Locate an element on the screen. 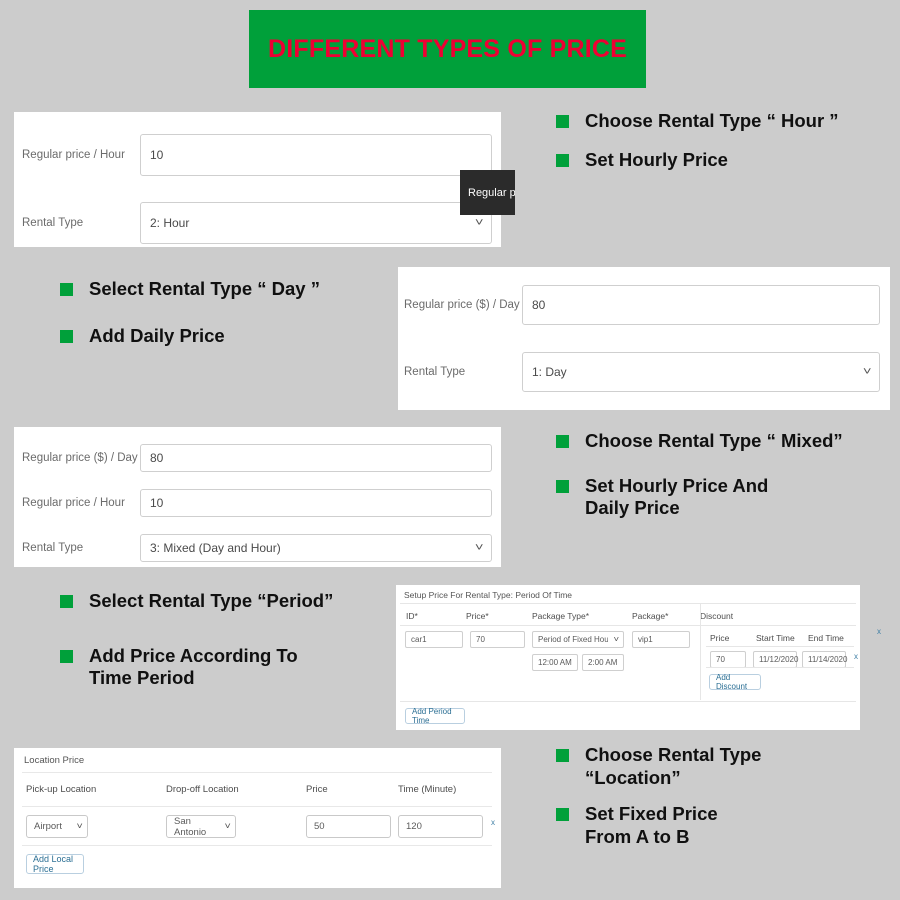 This screenshot has width=900, height=900. mixed-rental-type-label: Rental Type is located at coordinates (53, 548).